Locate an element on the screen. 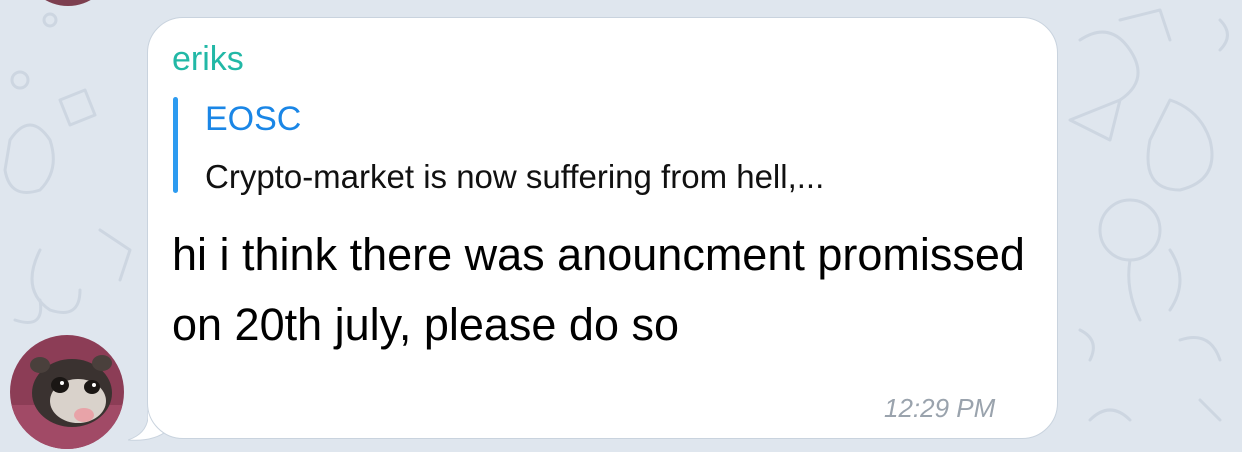 The image size is (1242, 452). sender-name: eriks is located at coordinates (208, 59).